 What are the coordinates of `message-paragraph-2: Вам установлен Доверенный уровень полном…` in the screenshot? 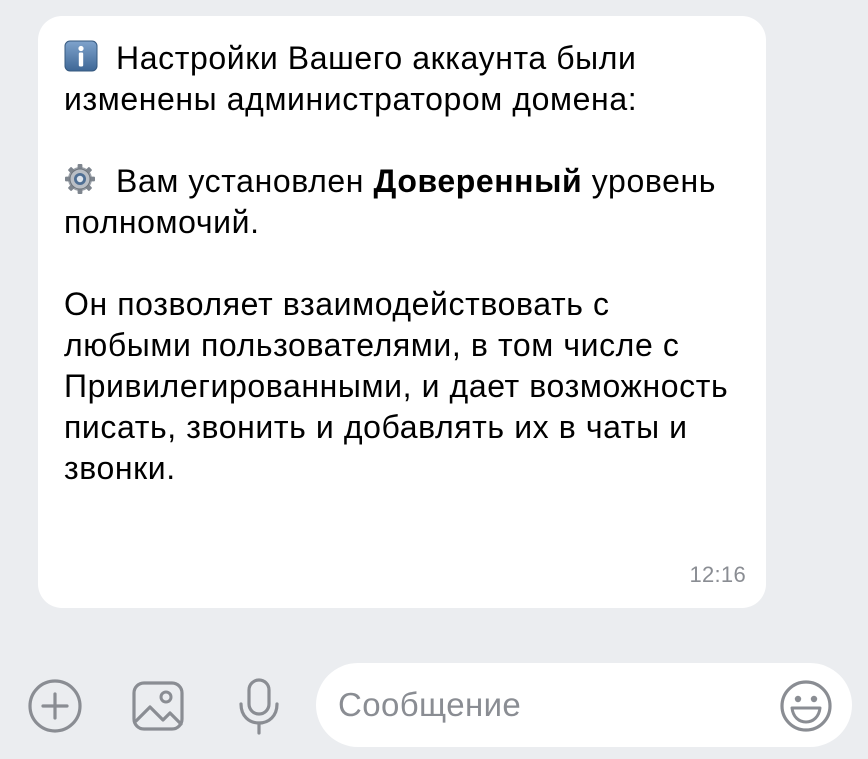 It's located at (402, 202).